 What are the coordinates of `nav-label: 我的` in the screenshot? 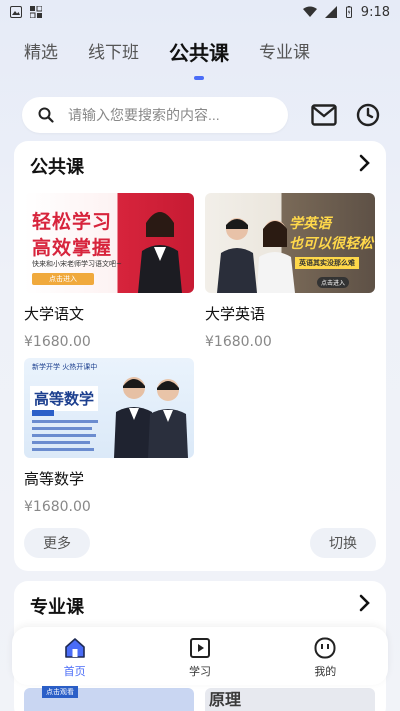 It's located at (325, 671).